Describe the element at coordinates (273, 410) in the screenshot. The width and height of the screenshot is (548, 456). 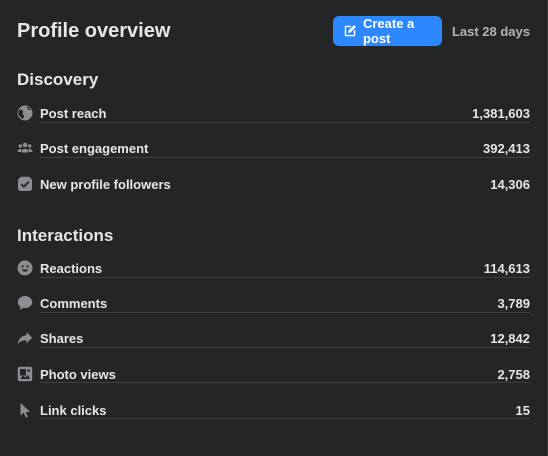
I see `metric-row-link-clicks: Link clicks 15` at that location.